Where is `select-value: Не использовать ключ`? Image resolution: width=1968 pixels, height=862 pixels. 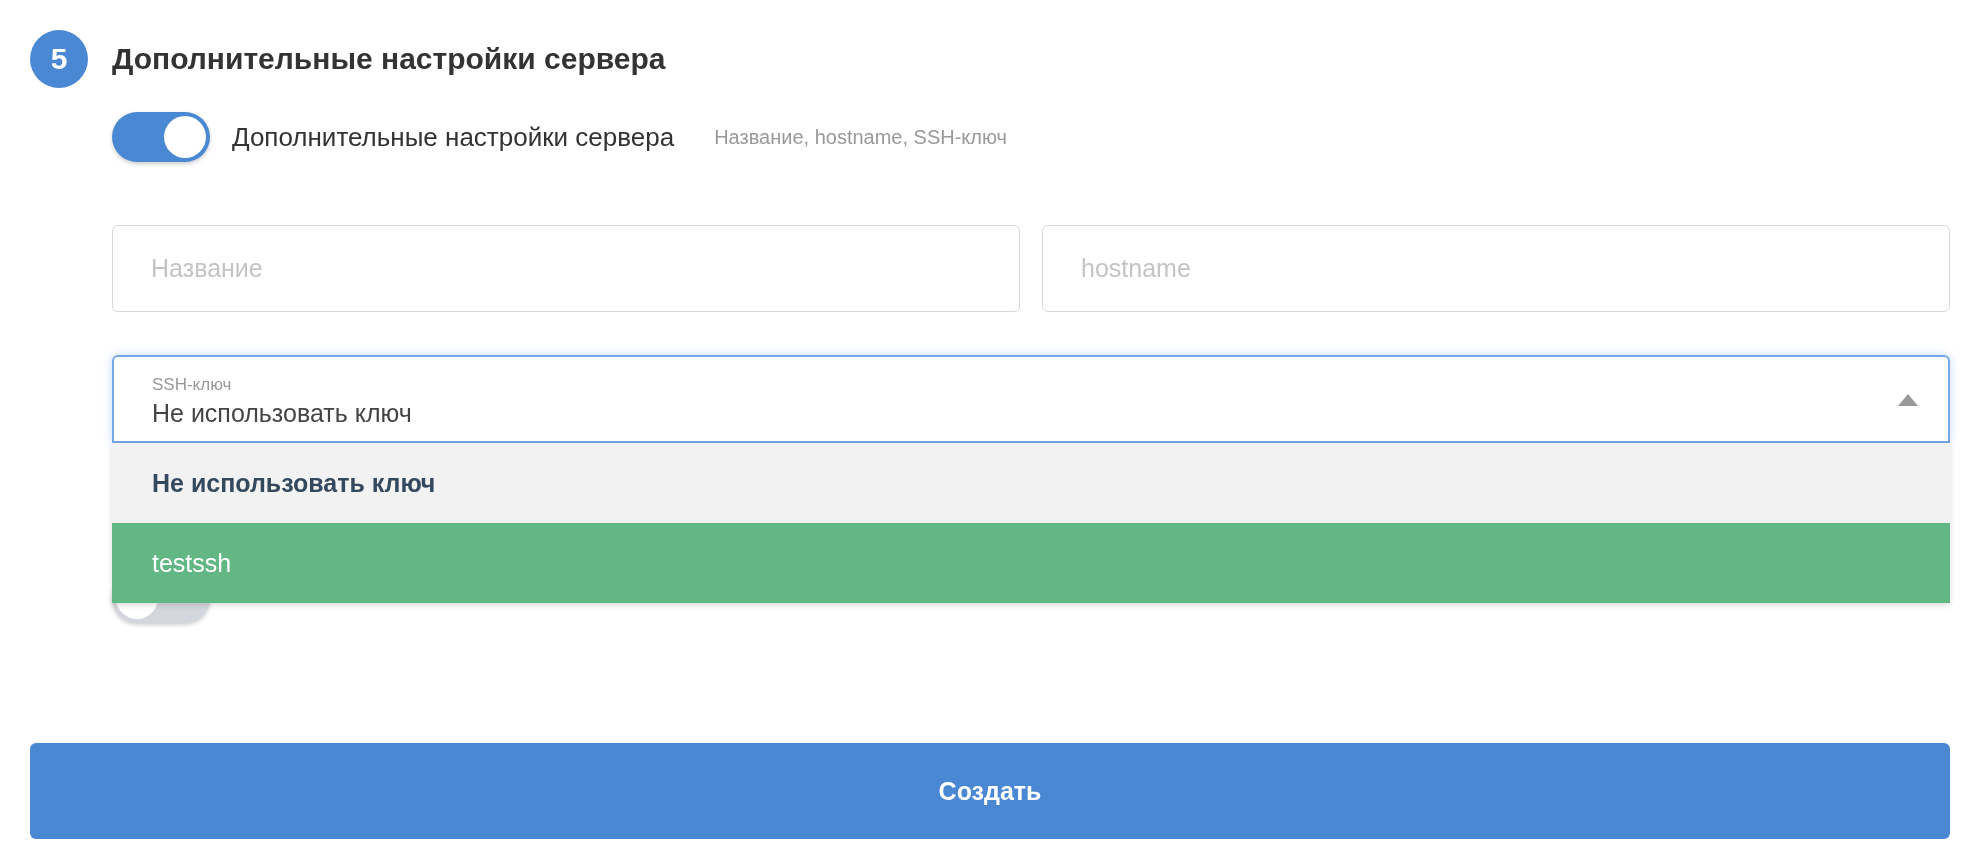
select-value: Не использовать ключ is located at coordinates (282, 413).